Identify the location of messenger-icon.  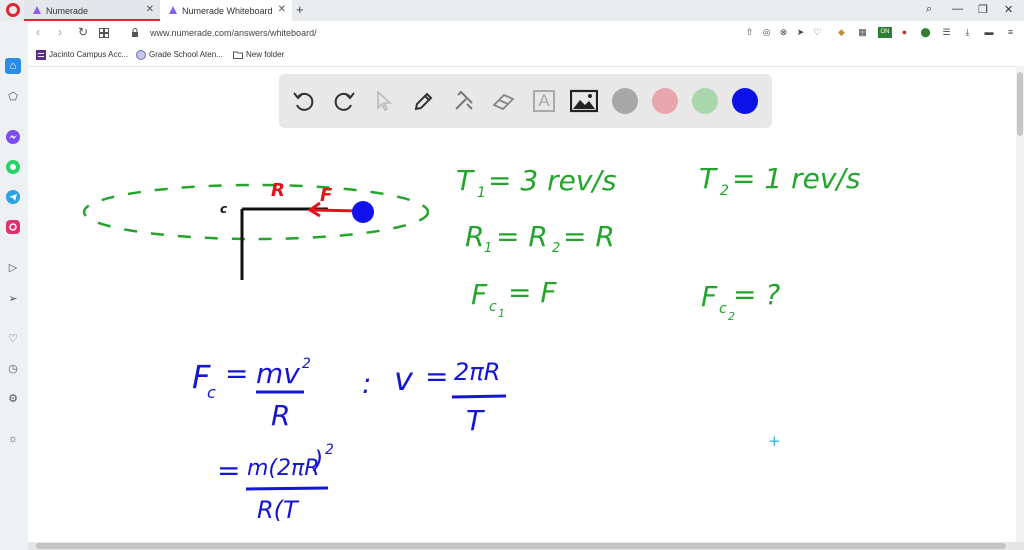
(13, 137).